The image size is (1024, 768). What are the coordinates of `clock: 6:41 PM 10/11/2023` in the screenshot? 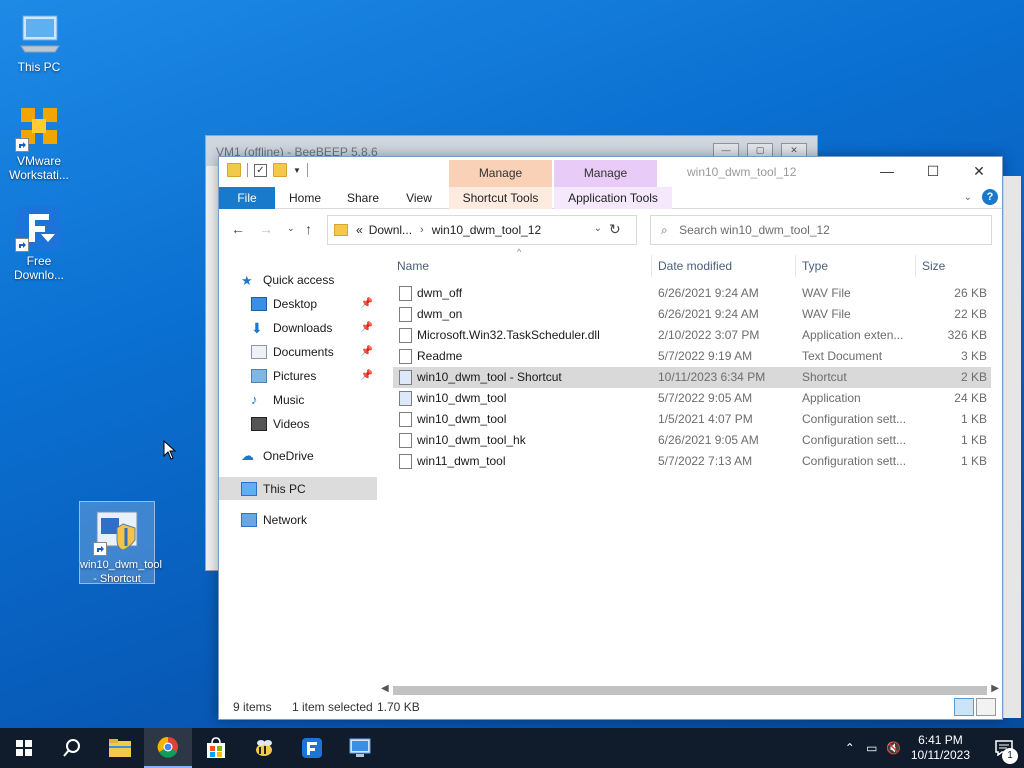 It's located at (940, 748).